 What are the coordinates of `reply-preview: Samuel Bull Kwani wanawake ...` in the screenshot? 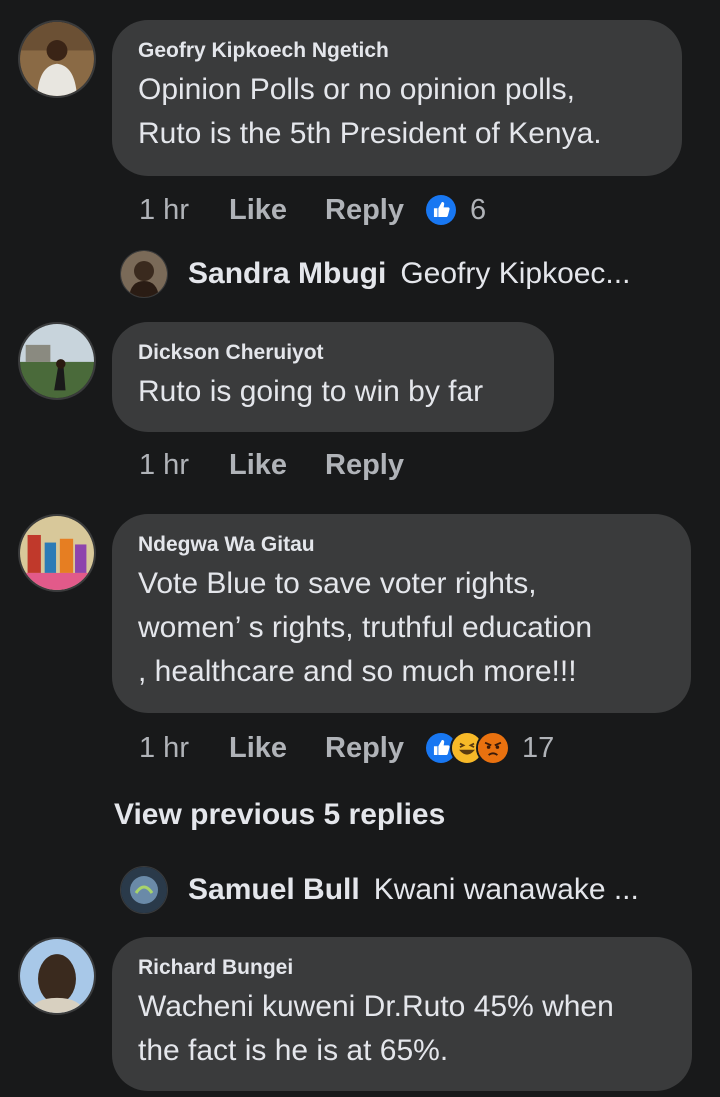 It's located at (379, 890).